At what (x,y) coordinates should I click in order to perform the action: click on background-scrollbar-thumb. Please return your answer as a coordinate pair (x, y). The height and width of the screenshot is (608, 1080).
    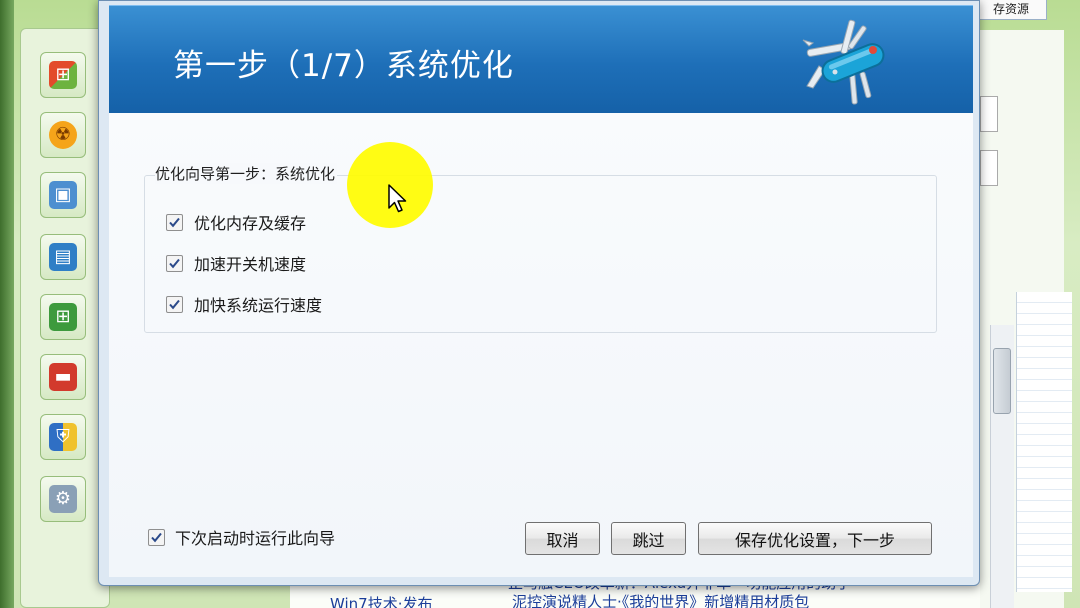
    Looking at the image, I should click on (1002, 381).